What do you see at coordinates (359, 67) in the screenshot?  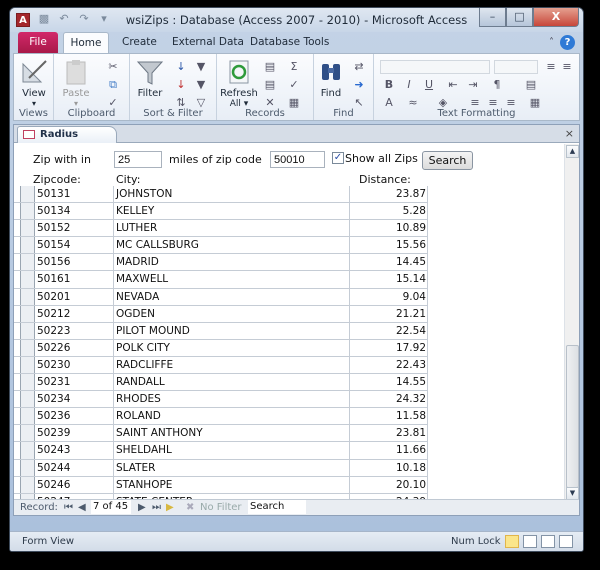 I see `replace-icon: ⇄` at bounding box center [359, 67].